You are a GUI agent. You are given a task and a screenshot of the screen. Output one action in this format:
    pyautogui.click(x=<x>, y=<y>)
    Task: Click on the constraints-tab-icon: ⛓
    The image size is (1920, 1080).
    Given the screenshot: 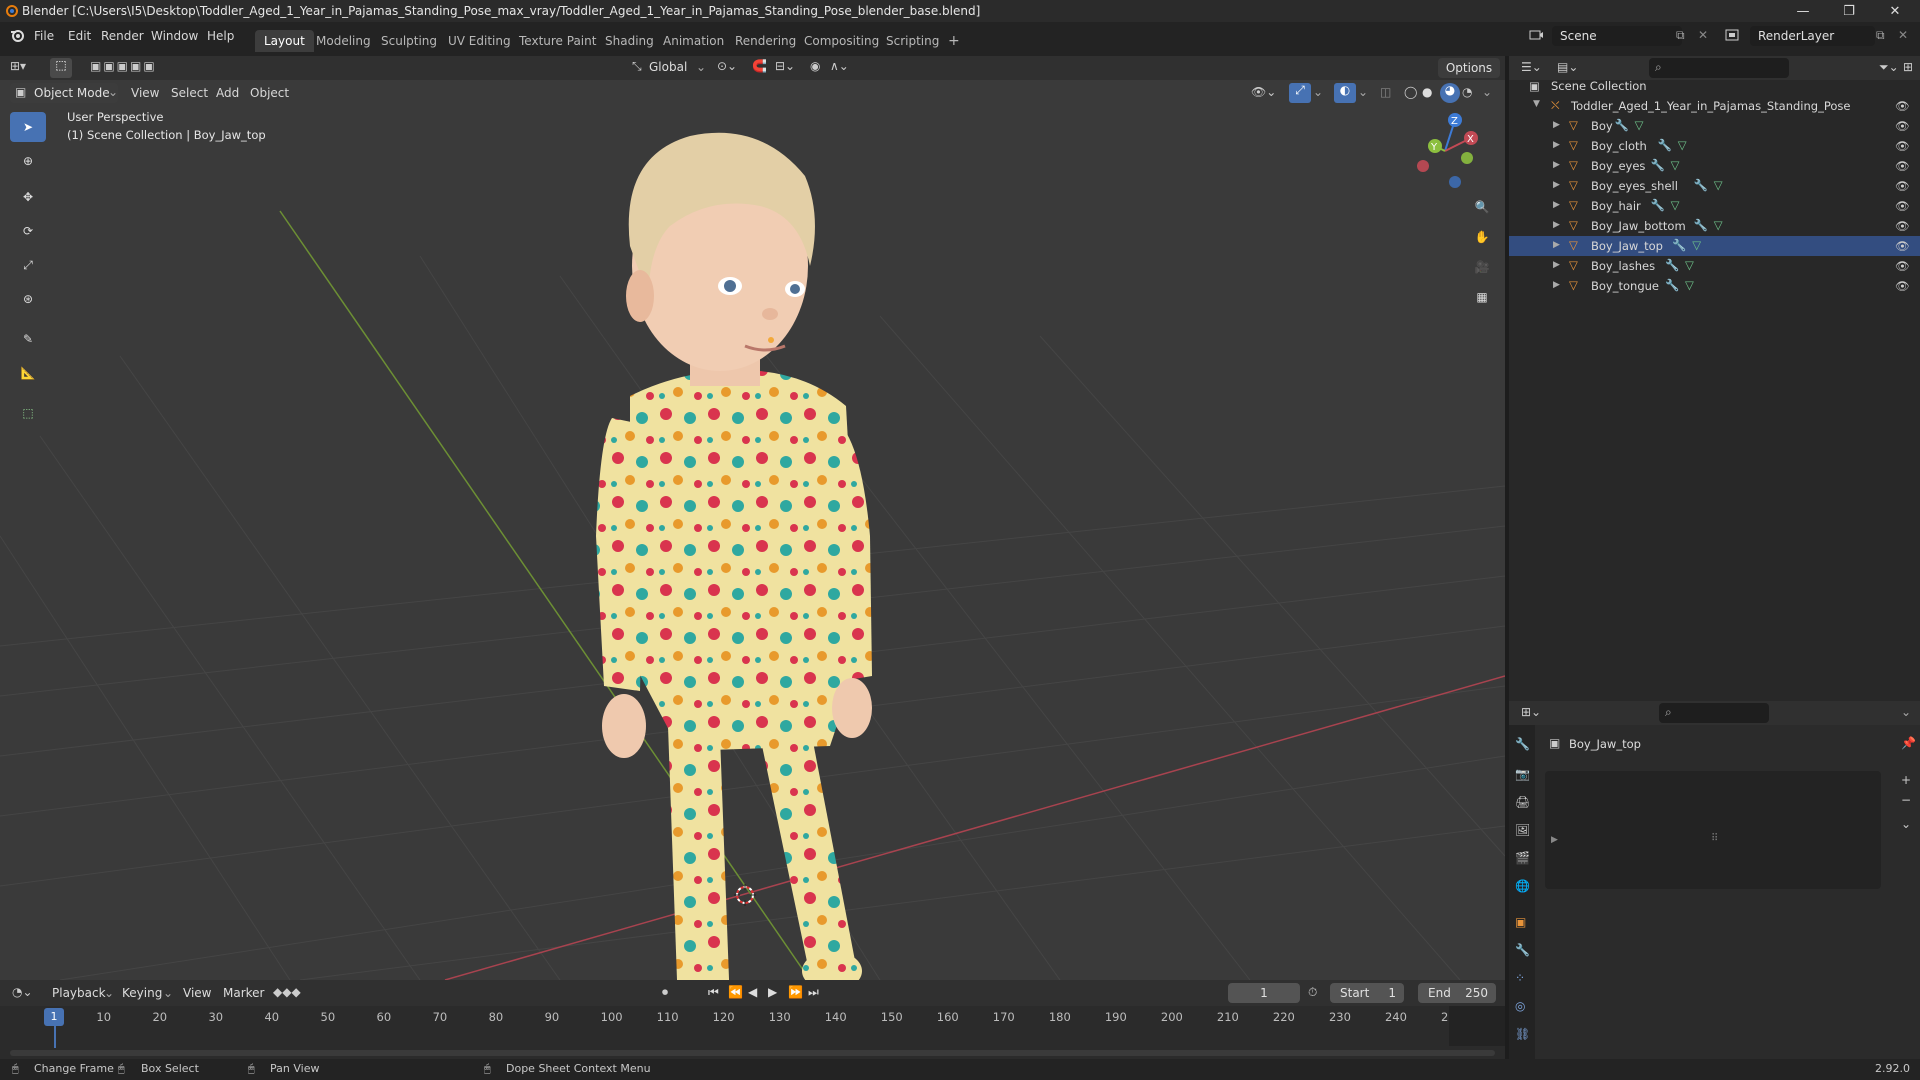 What is the action you would take?
    pyautogui.click(x=1522, y=1034)
    